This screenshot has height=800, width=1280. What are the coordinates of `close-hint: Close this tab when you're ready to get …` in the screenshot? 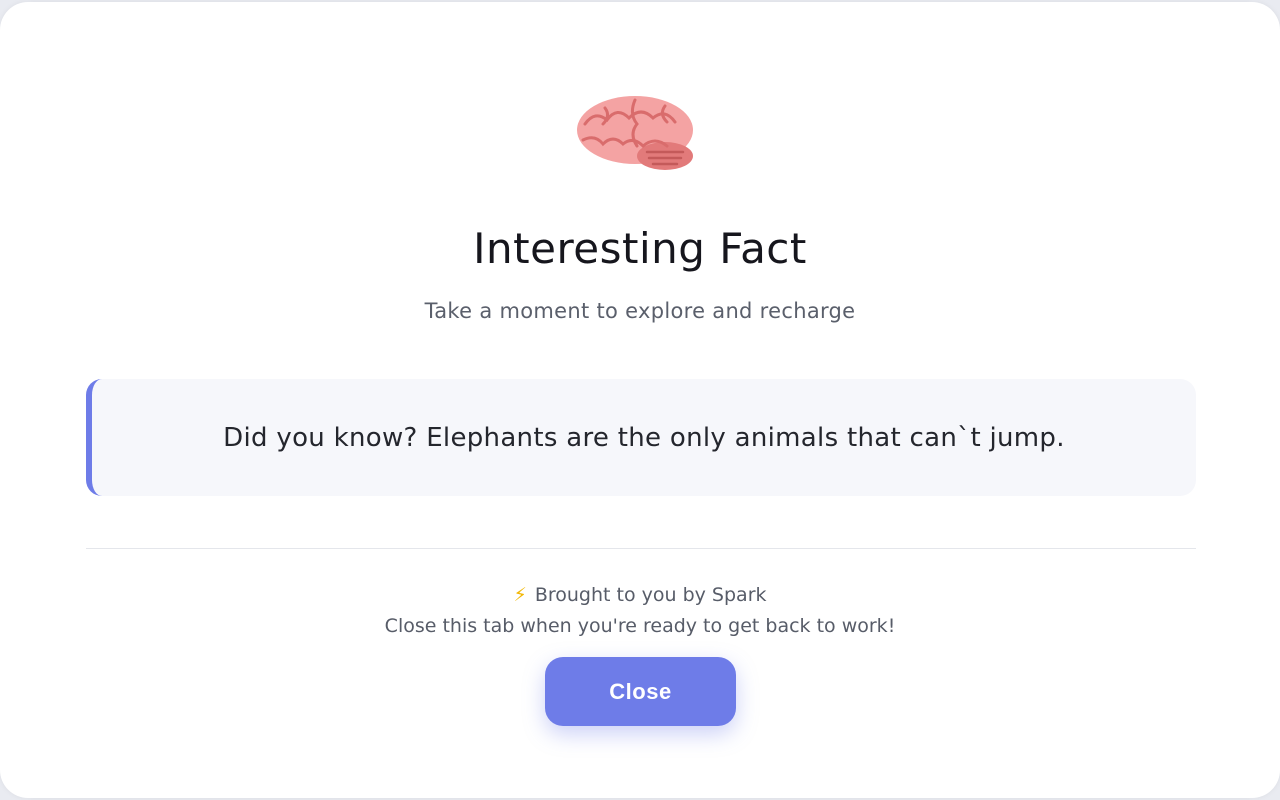 It's located at (640, 626).